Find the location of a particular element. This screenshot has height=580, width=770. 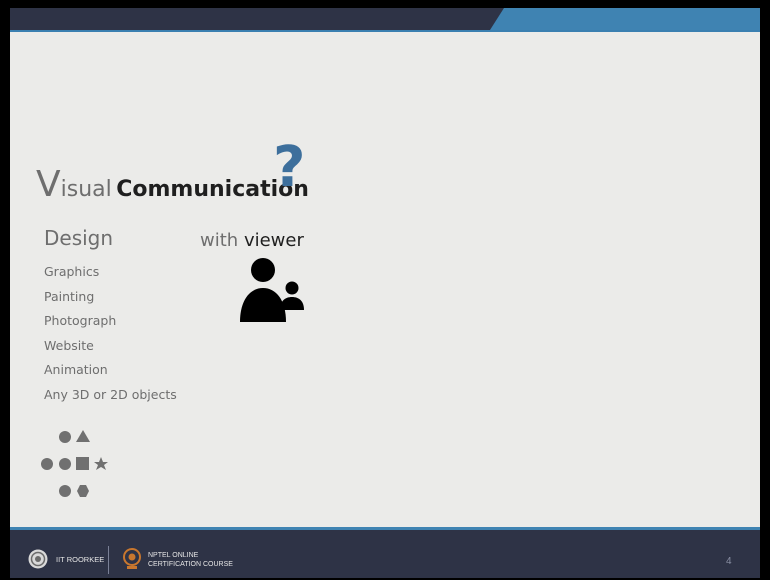

list-item: Graphics is located at coordinates (72, 271).